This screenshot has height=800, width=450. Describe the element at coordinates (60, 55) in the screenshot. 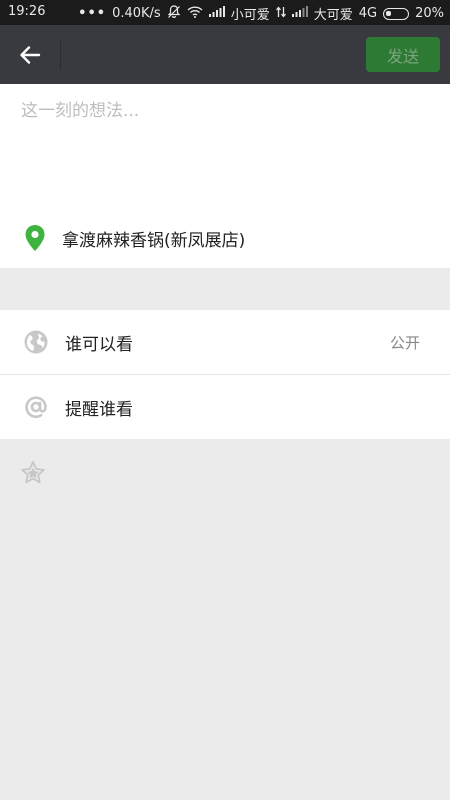

I see `top-bar-divider` at that location.